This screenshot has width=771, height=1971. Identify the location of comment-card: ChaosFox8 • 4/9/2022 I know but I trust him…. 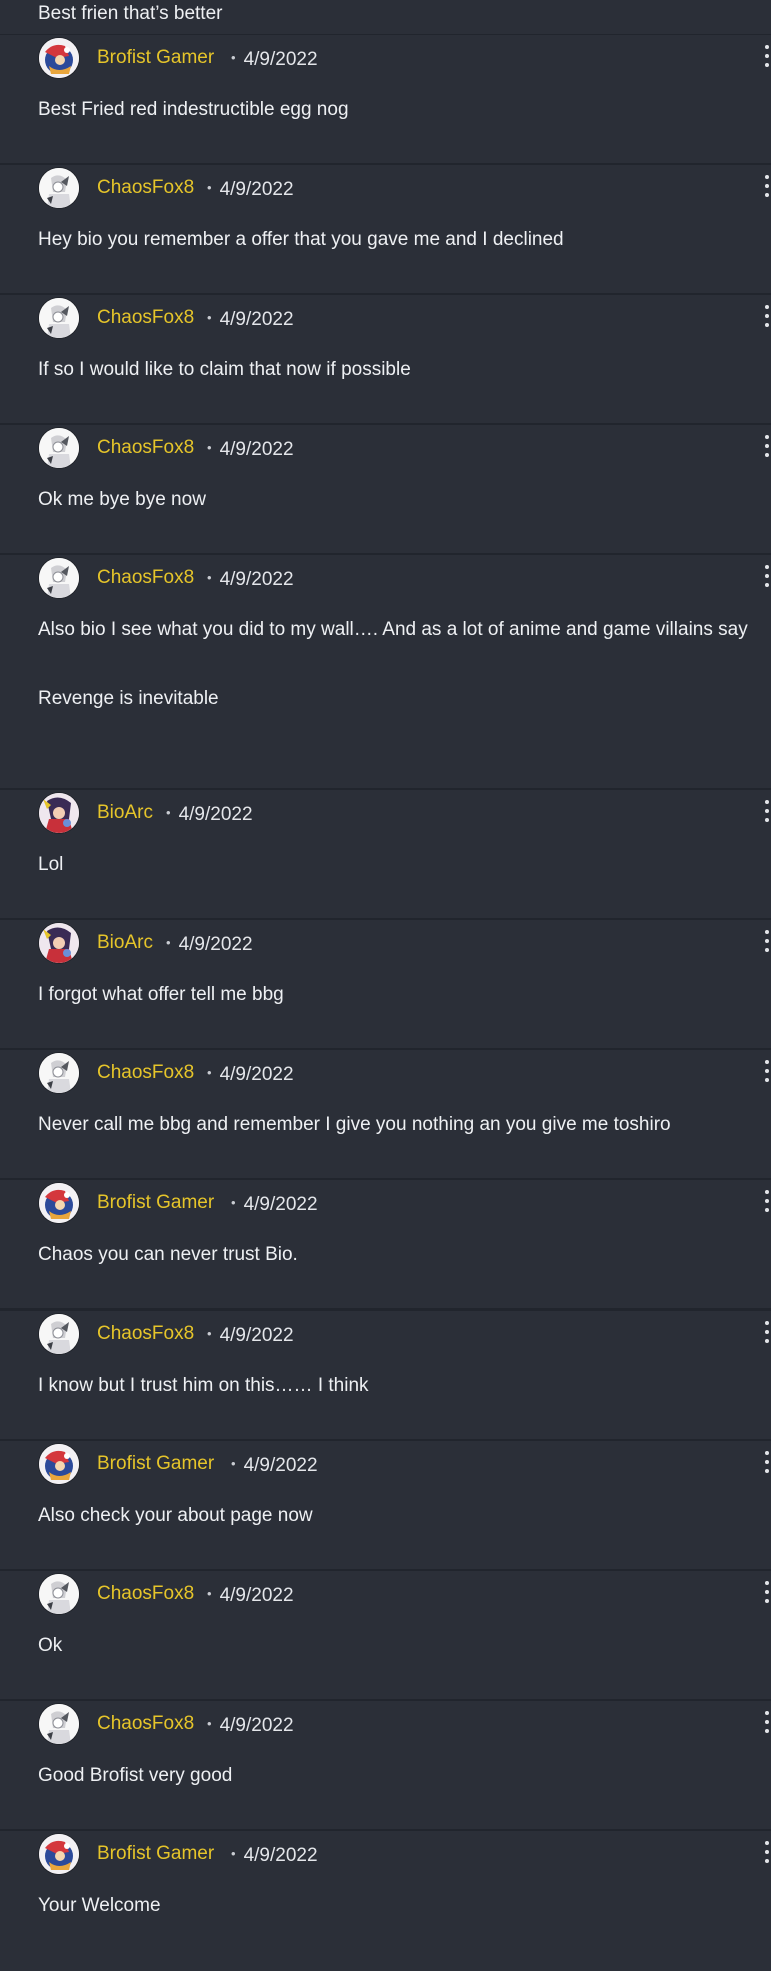
(385, 1375).